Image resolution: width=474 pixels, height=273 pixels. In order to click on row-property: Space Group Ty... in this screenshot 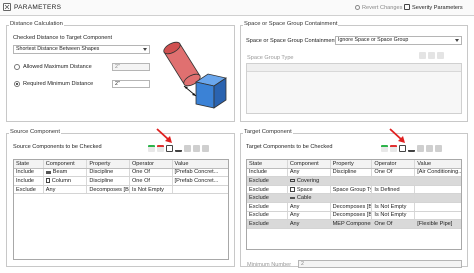, I will do `click(352, 189)`.